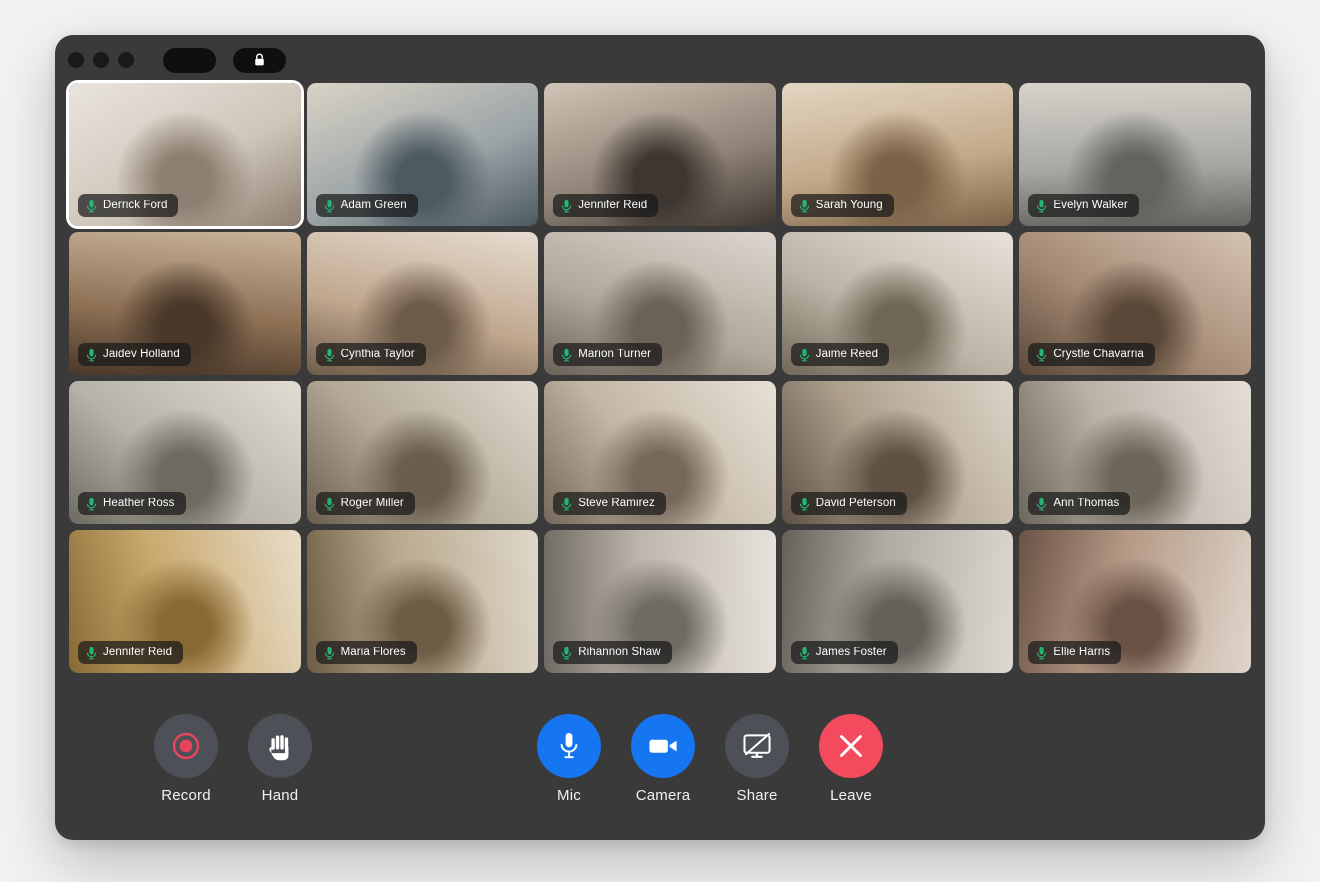 This screenshot has height=882, width=1320. I want to click on participant-name: David Peterson, so click(855, 503).